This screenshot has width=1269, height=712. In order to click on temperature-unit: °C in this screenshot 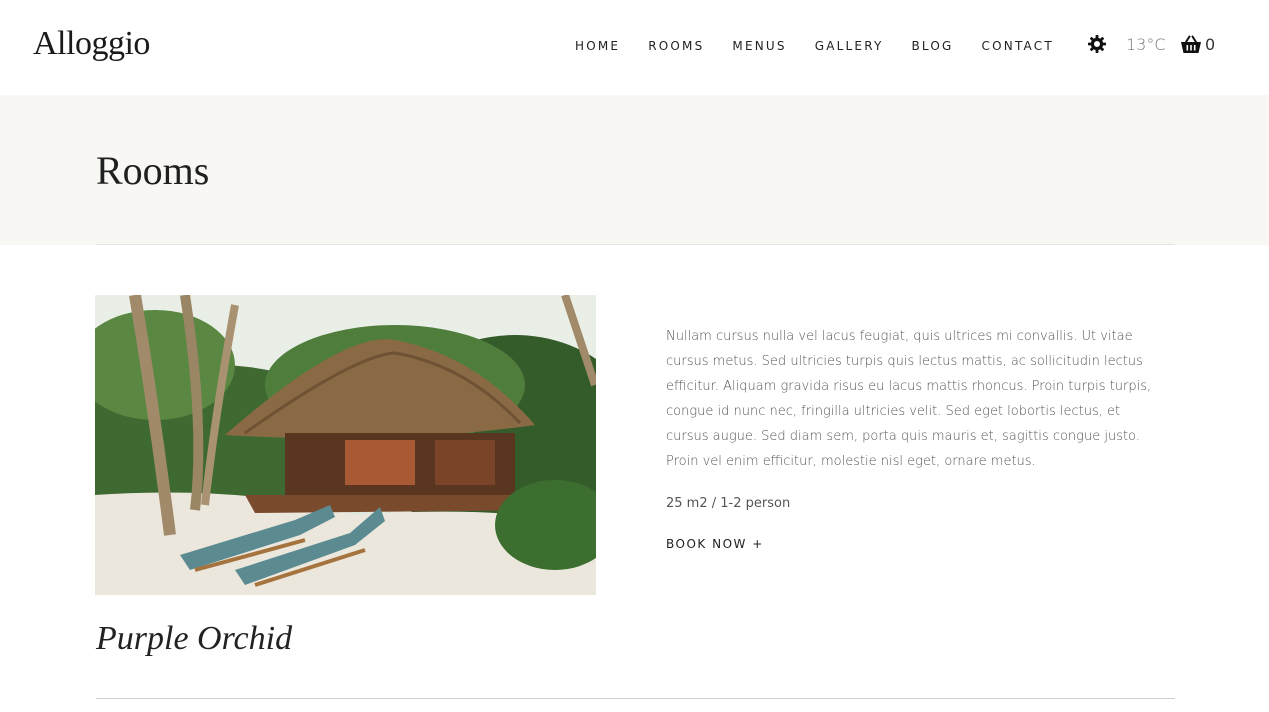, I will do `click(1156, 44)`.